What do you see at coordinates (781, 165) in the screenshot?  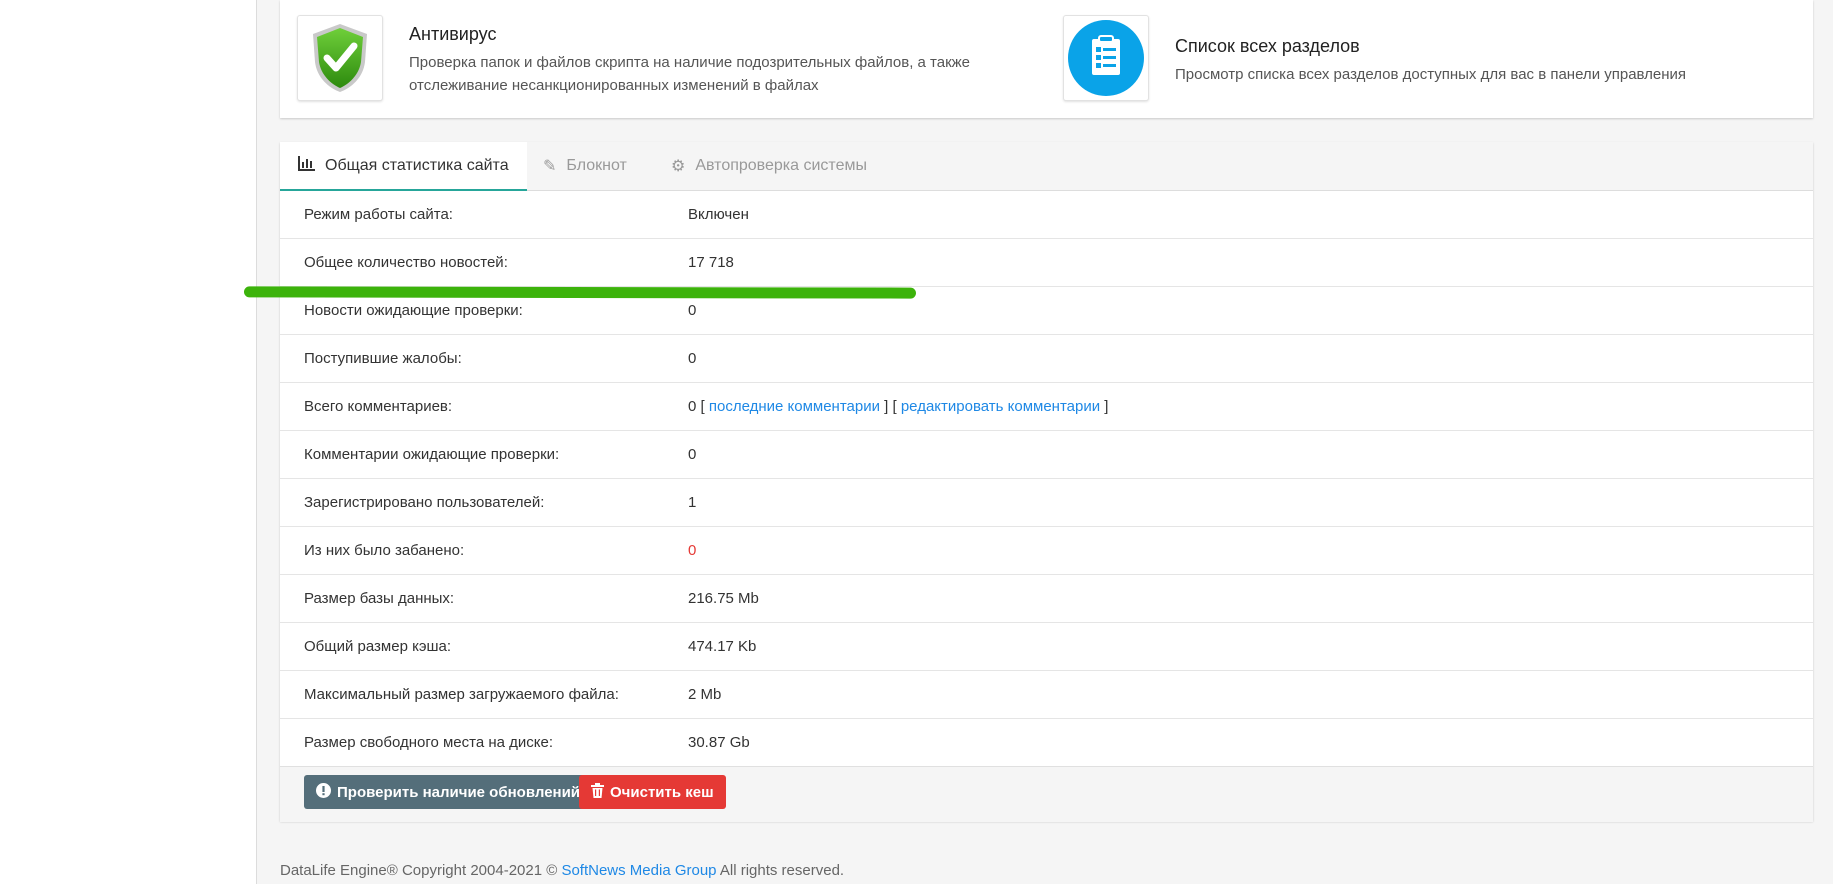 I see `tab-autocheck-label: Автопроверка системы` at bounding box center [781, 165].